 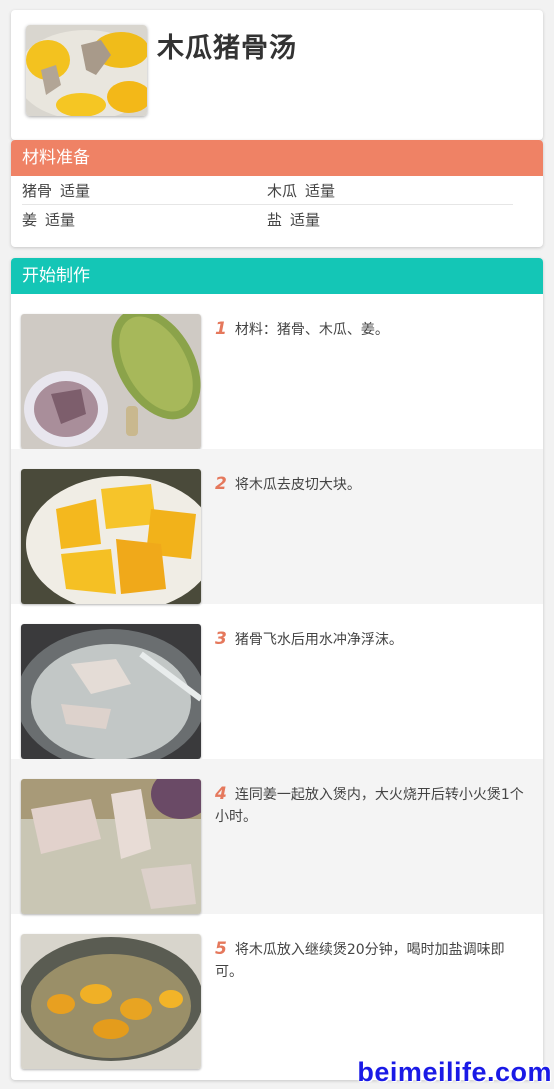 I want to click on step-description: 将木瓜放入继续煲20分钟，喝时加盐调味即可。, so click(x=360, y=961).